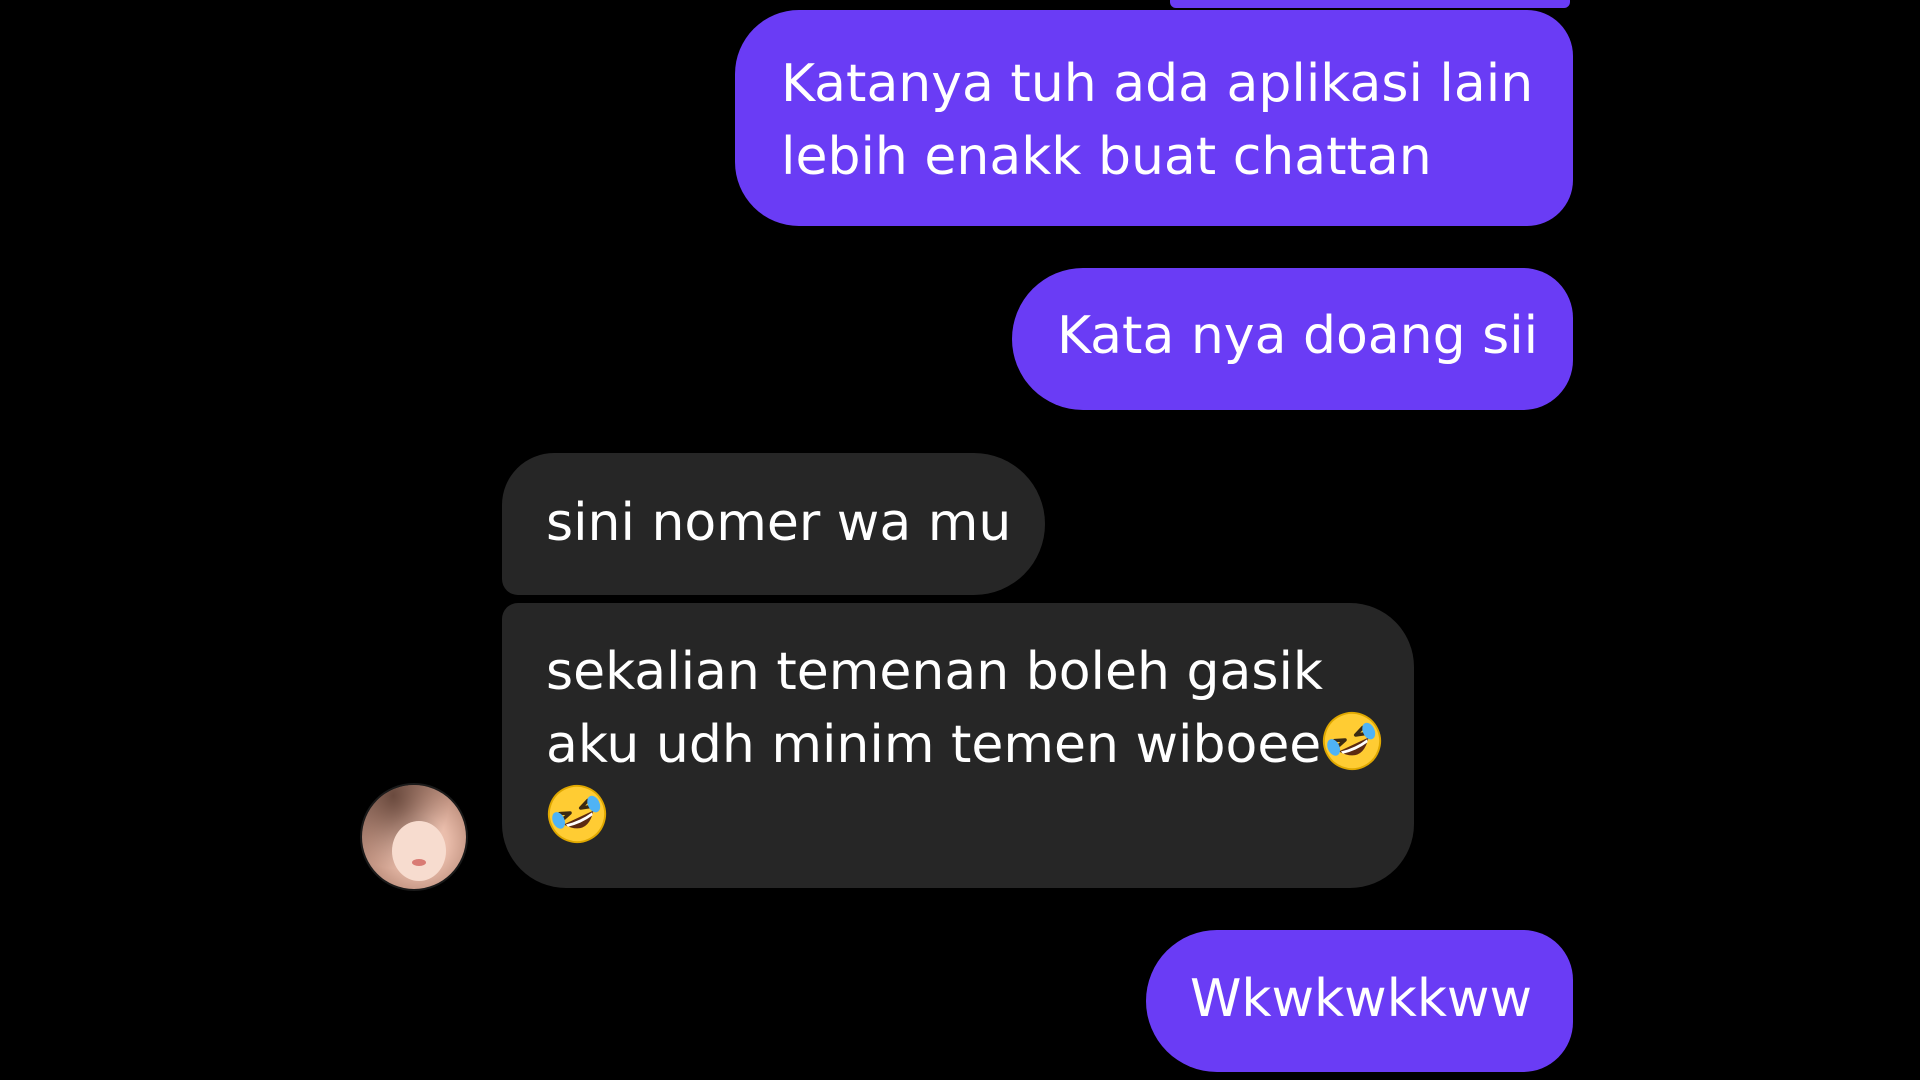 The height and width of the screenshot is (1080, 1920). I want to click on sent-message-bubble: Kata nya doang sii, so click(1292, 339).